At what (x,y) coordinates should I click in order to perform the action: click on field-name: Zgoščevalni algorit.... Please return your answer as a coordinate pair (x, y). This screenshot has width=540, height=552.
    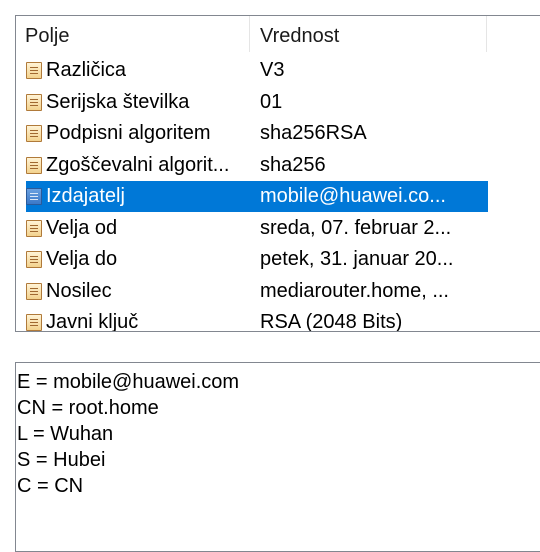
    Looking at the image, I should click on (138, 164).